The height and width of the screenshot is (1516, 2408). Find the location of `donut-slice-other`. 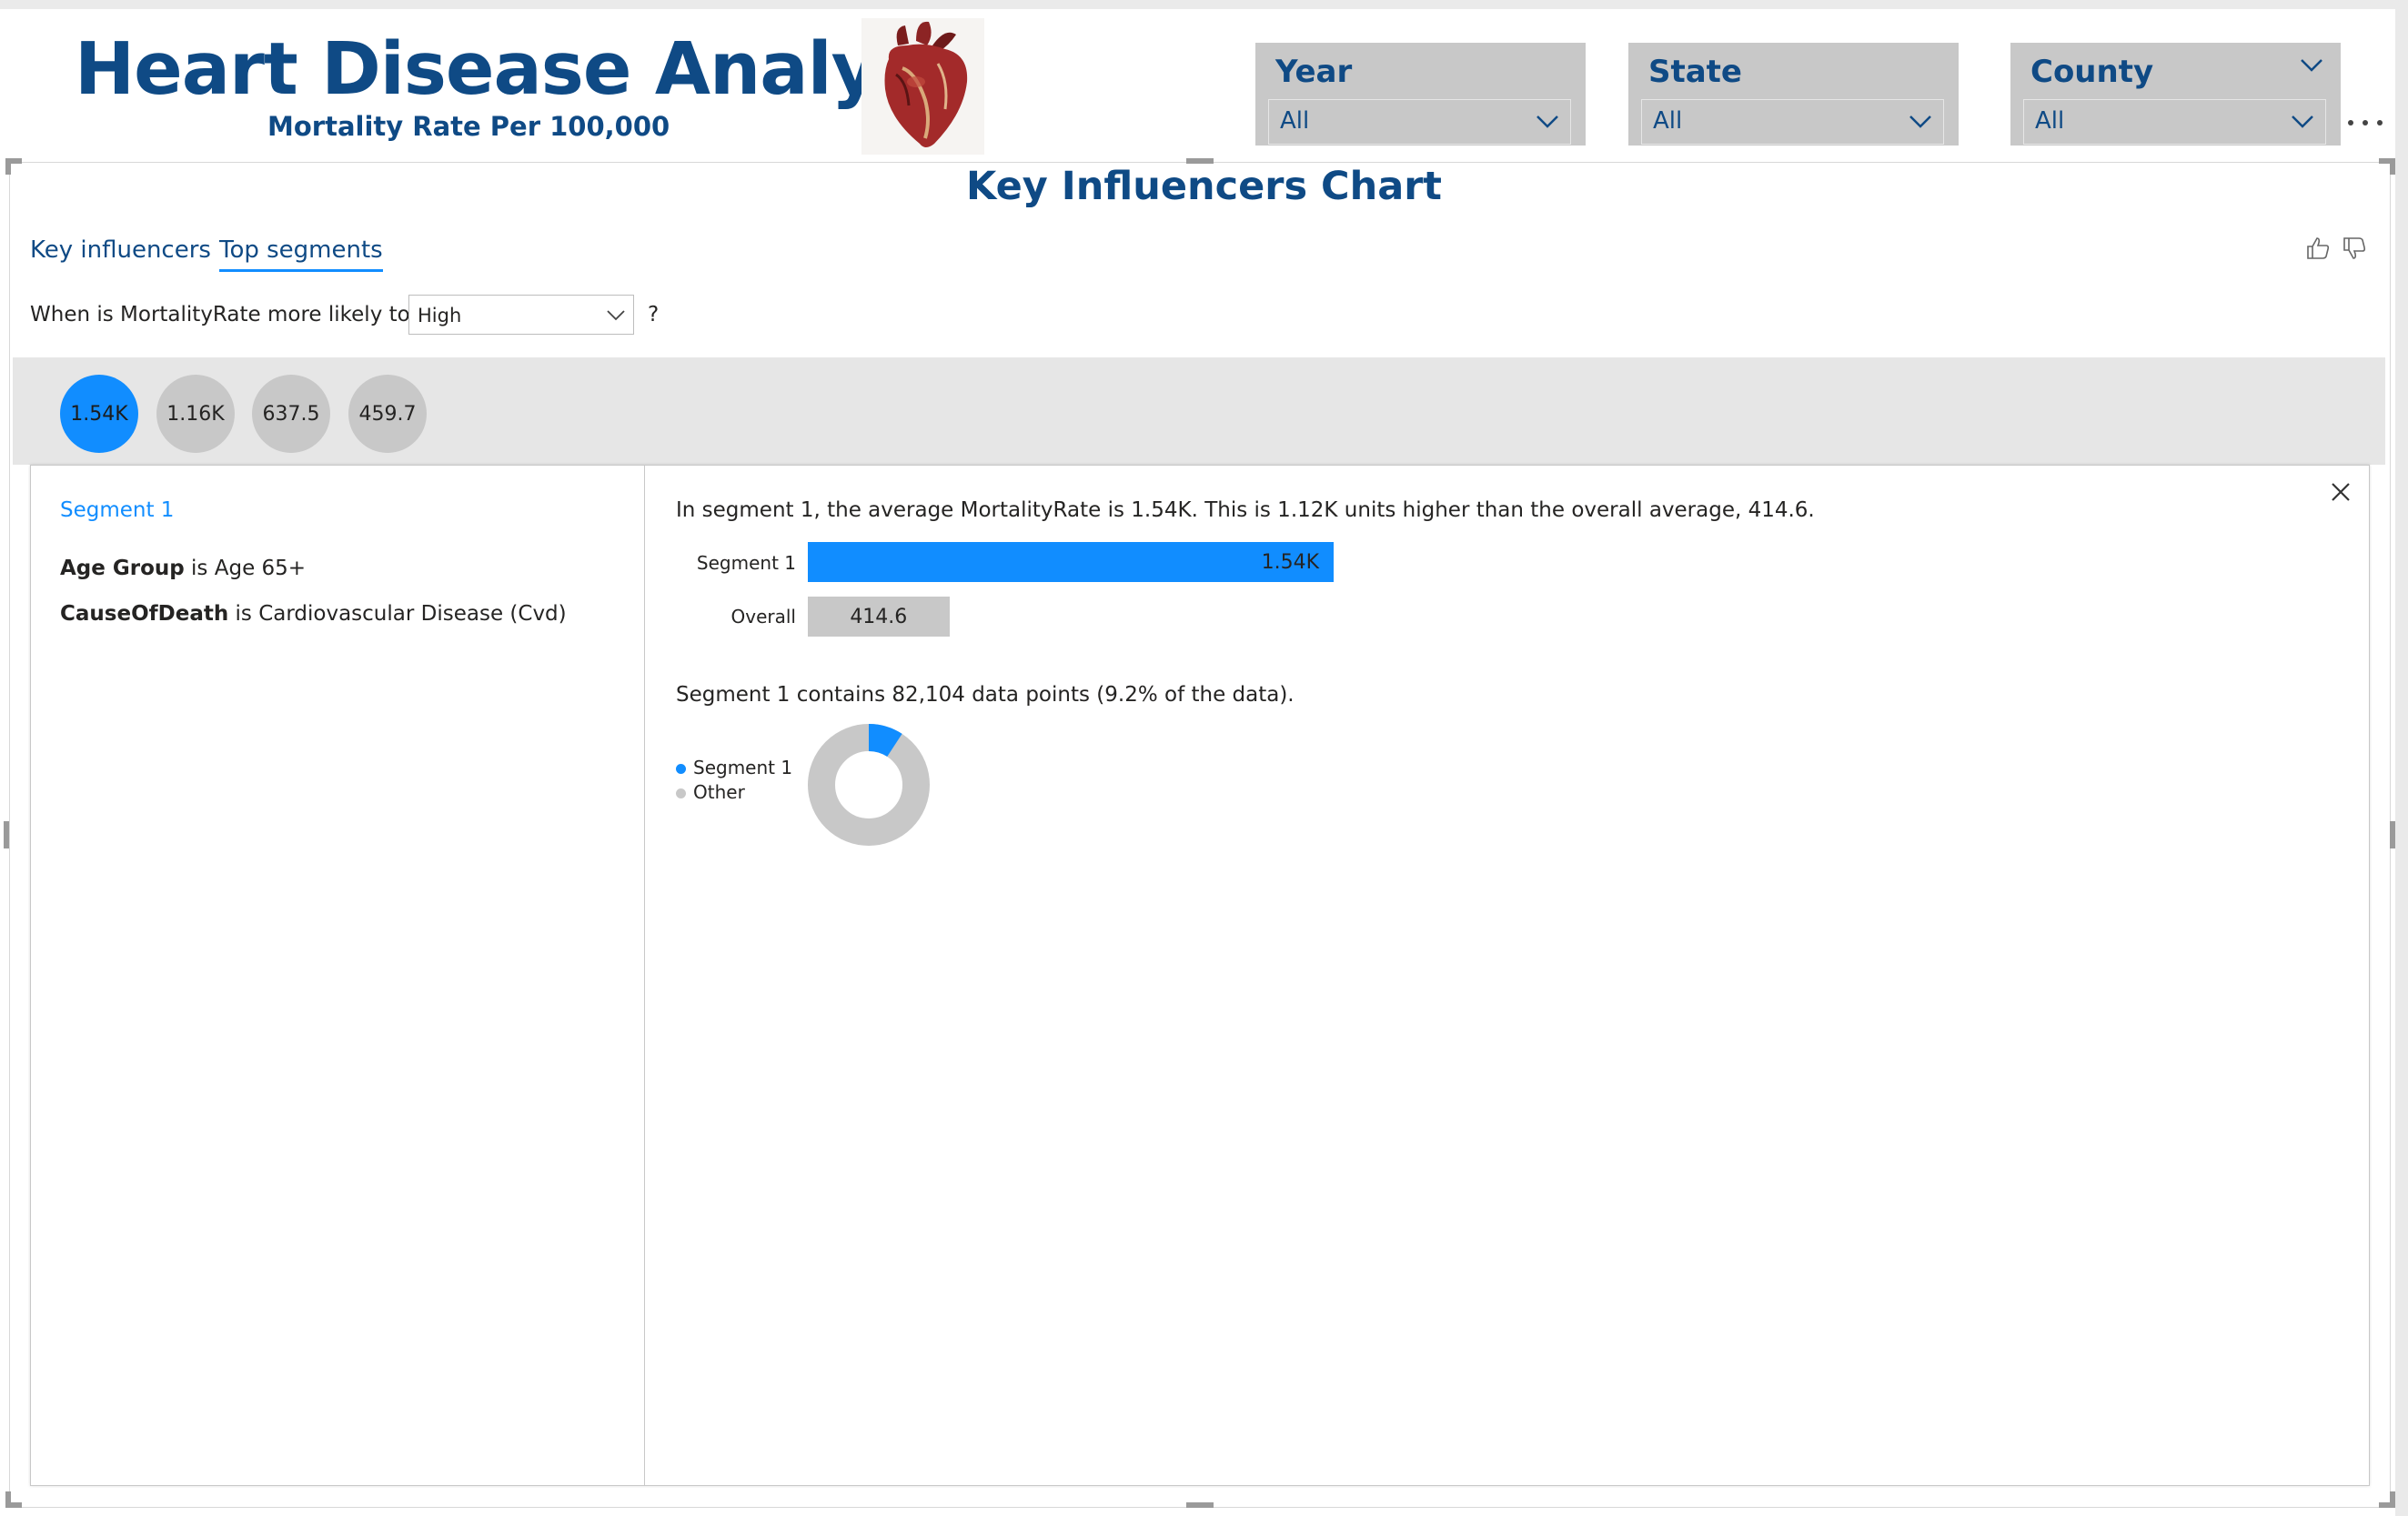

donut-slice-other is located at coordinates (869, 785).